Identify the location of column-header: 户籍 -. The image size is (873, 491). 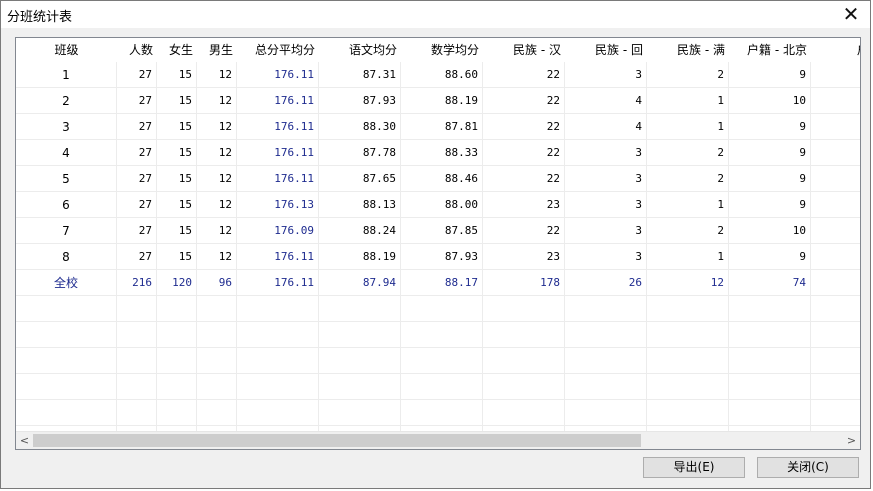
(835, 50).